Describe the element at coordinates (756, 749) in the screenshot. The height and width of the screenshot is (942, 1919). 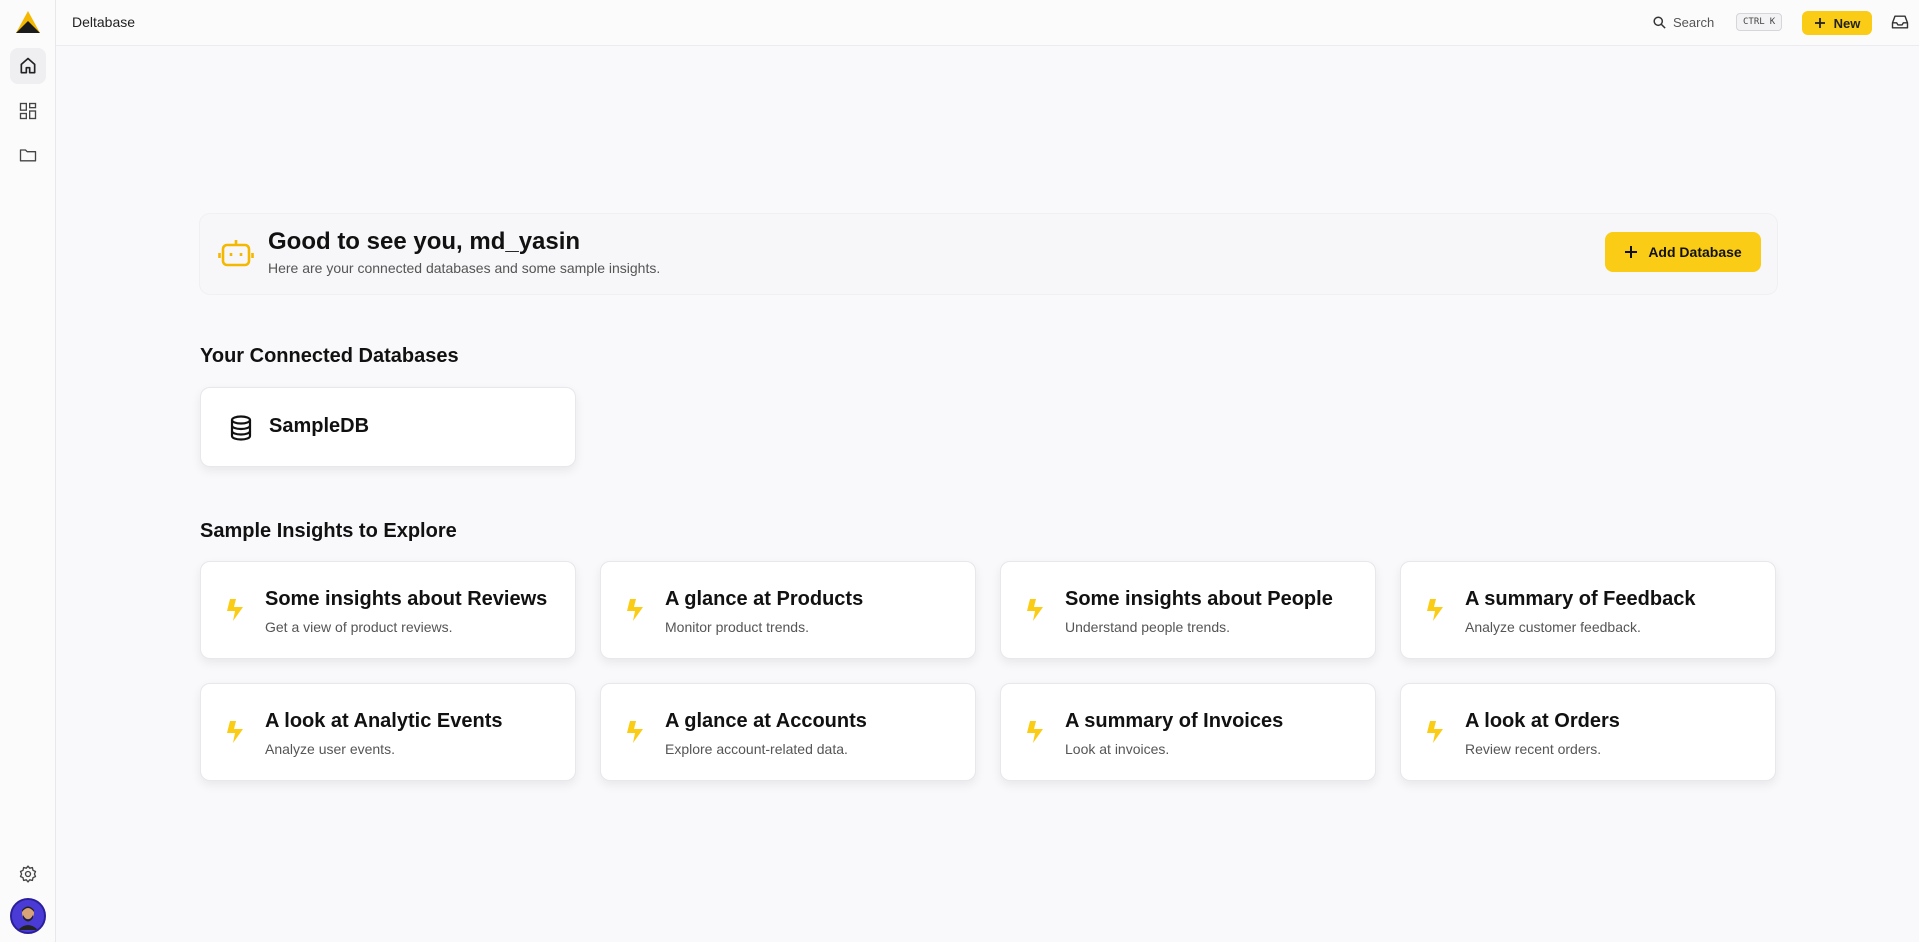
I see `insight-description: Explore account-related data.` at that location.